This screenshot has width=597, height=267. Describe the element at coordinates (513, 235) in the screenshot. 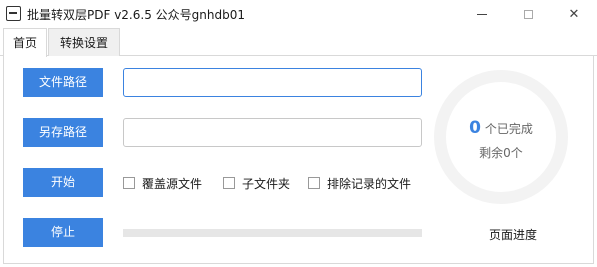

I see `page-progress-label: 页面进度` at that location.